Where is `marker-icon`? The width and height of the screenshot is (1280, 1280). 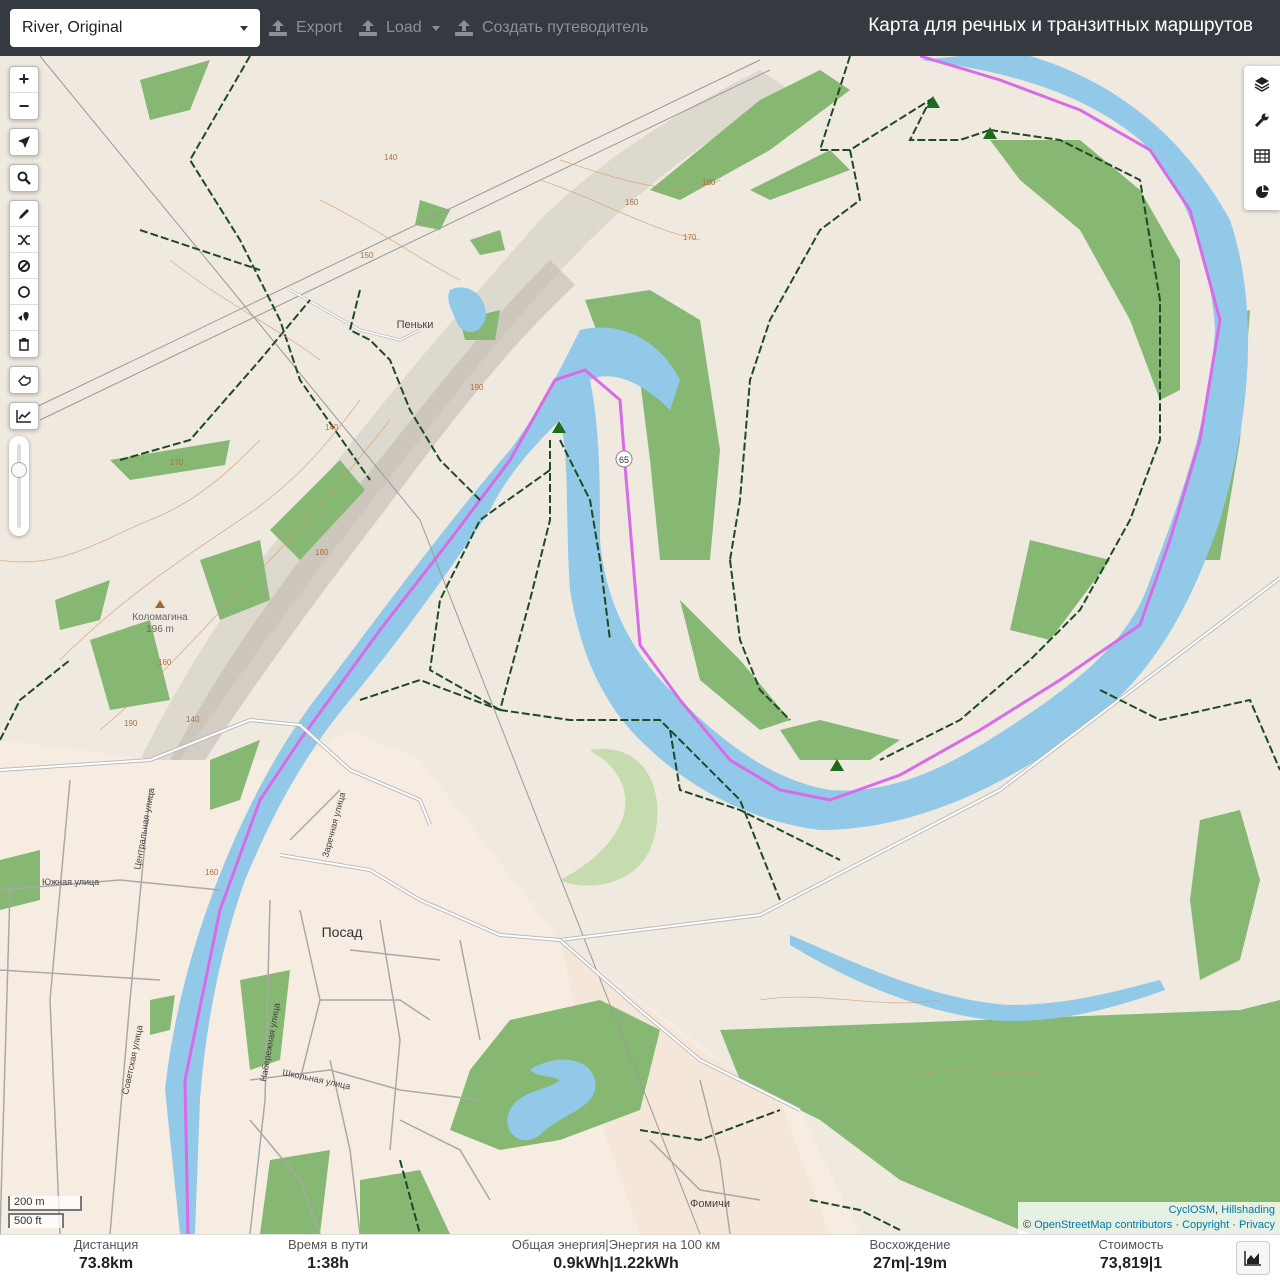
marker-icon is located at coordinates (24, 318).